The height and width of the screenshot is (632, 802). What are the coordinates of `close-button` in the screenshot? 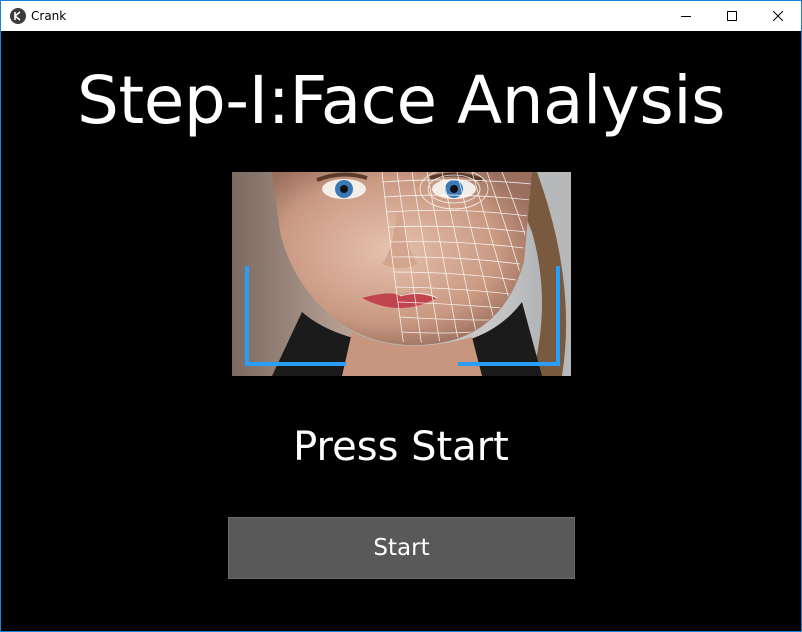 It's located at (778, 16).